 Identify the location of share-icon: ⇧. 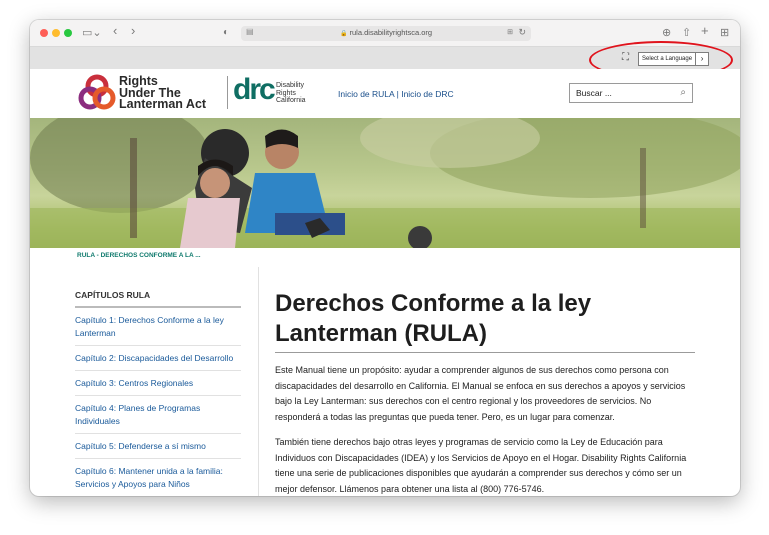
(686, 33).